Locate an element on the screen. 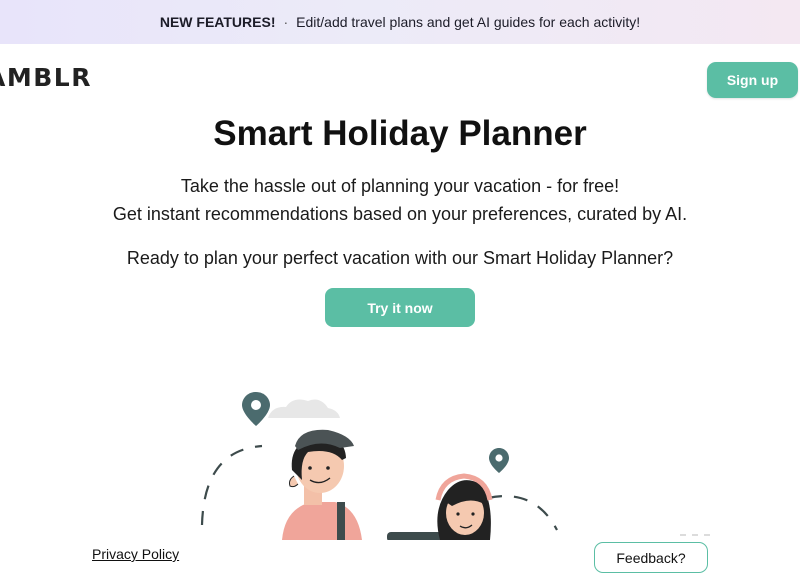 Image resolution: width=800 pixels, height=576 pixels. feedback-button: Feedback? is located at coordinates (651, 557).